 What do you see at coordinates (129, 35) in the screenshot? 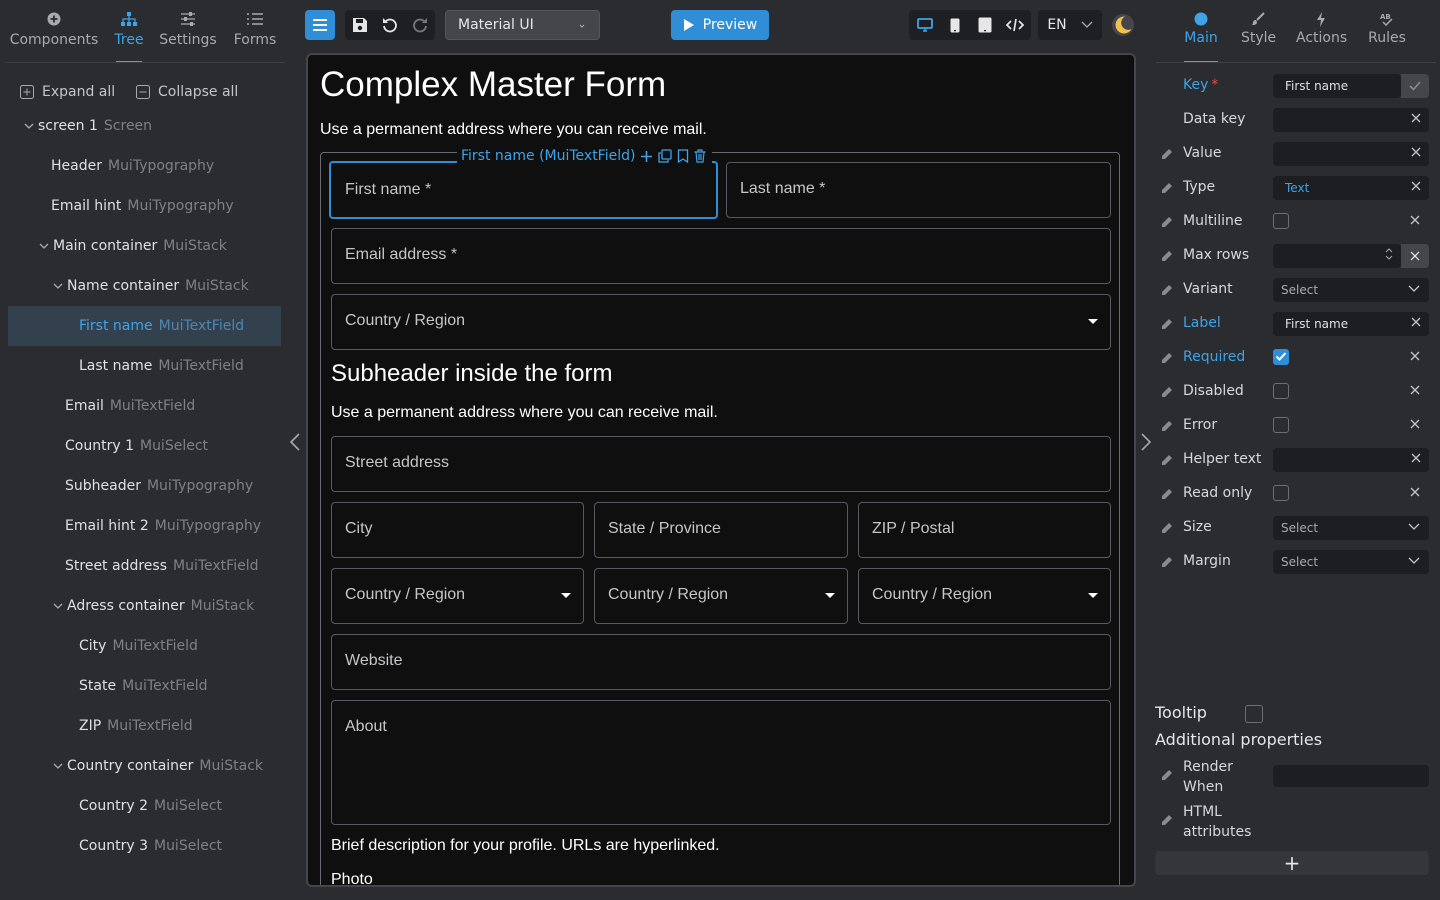
I see `tab-tree: Tree` at bounding box center [129, 35].